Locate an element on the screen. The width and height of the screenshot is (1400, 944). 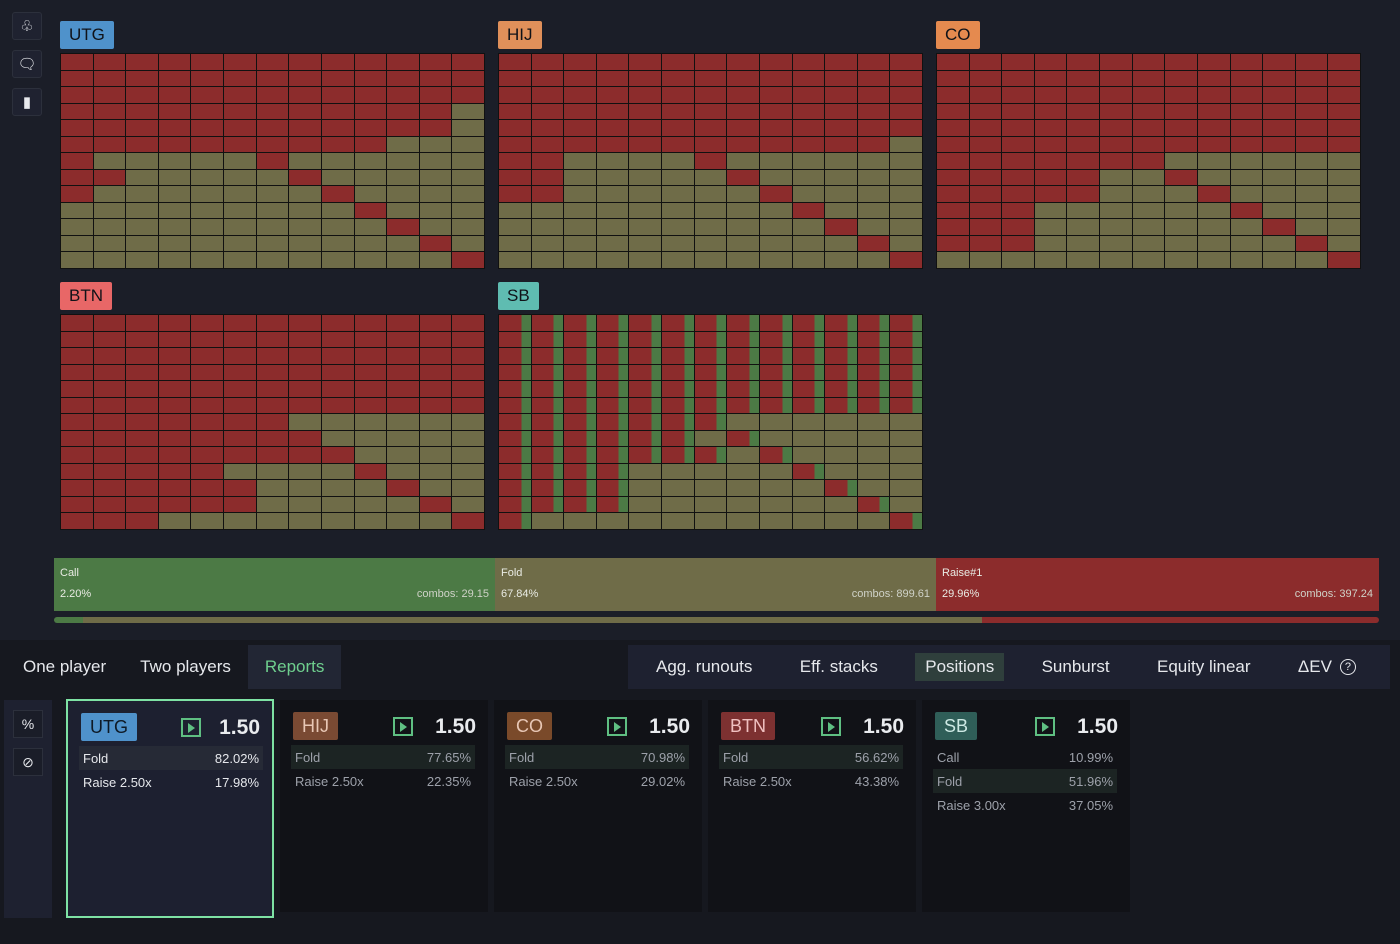
tab-eff-stacks: Eff. stacks is located at coordinates (839, 667).